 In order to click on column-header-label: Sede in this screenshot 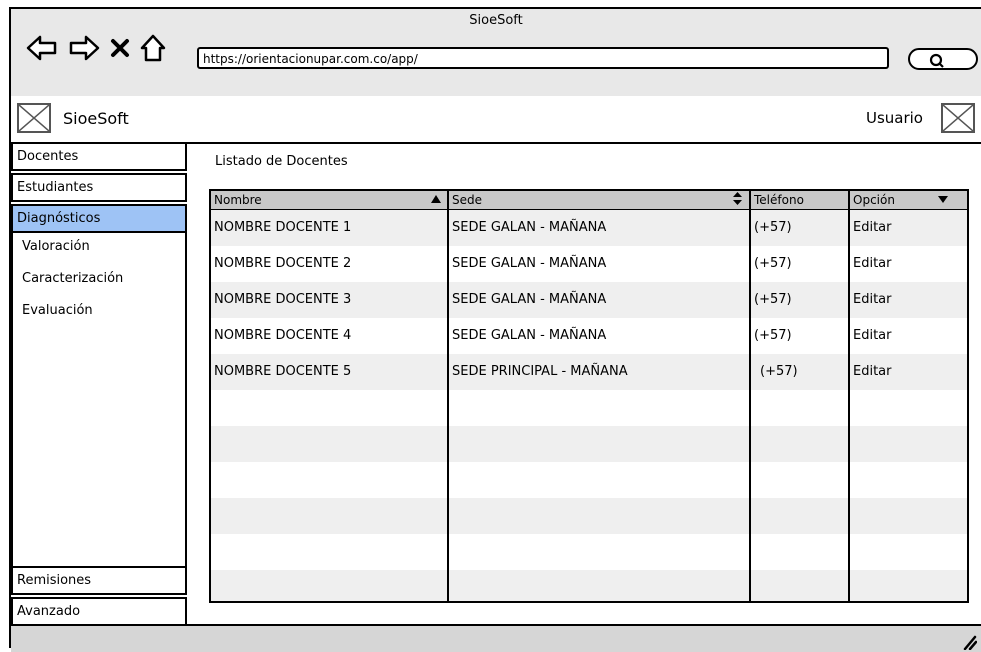, I will do `click(467, 200)`.